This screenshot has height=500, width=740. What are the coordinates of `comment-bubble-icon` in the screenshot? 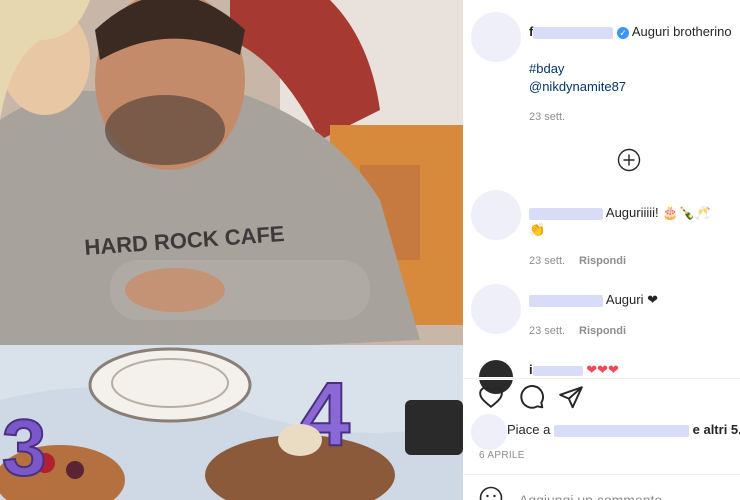 It's located at (532, 399).